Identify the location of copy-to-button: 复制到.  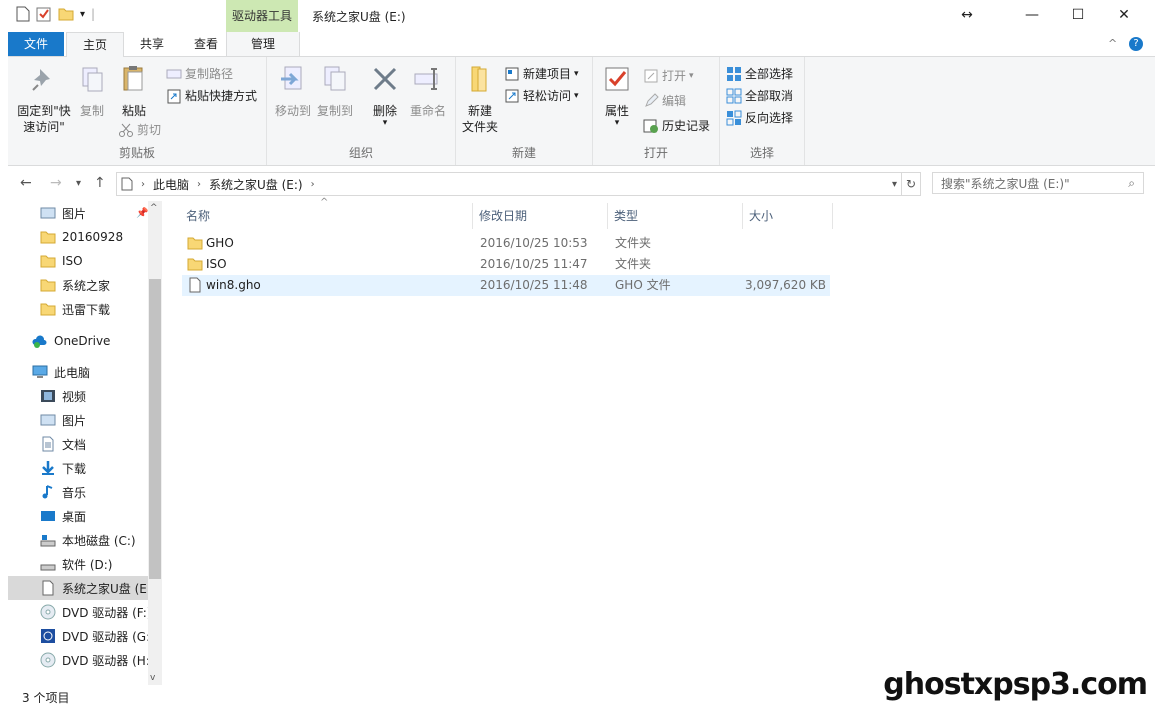
(335, 91).